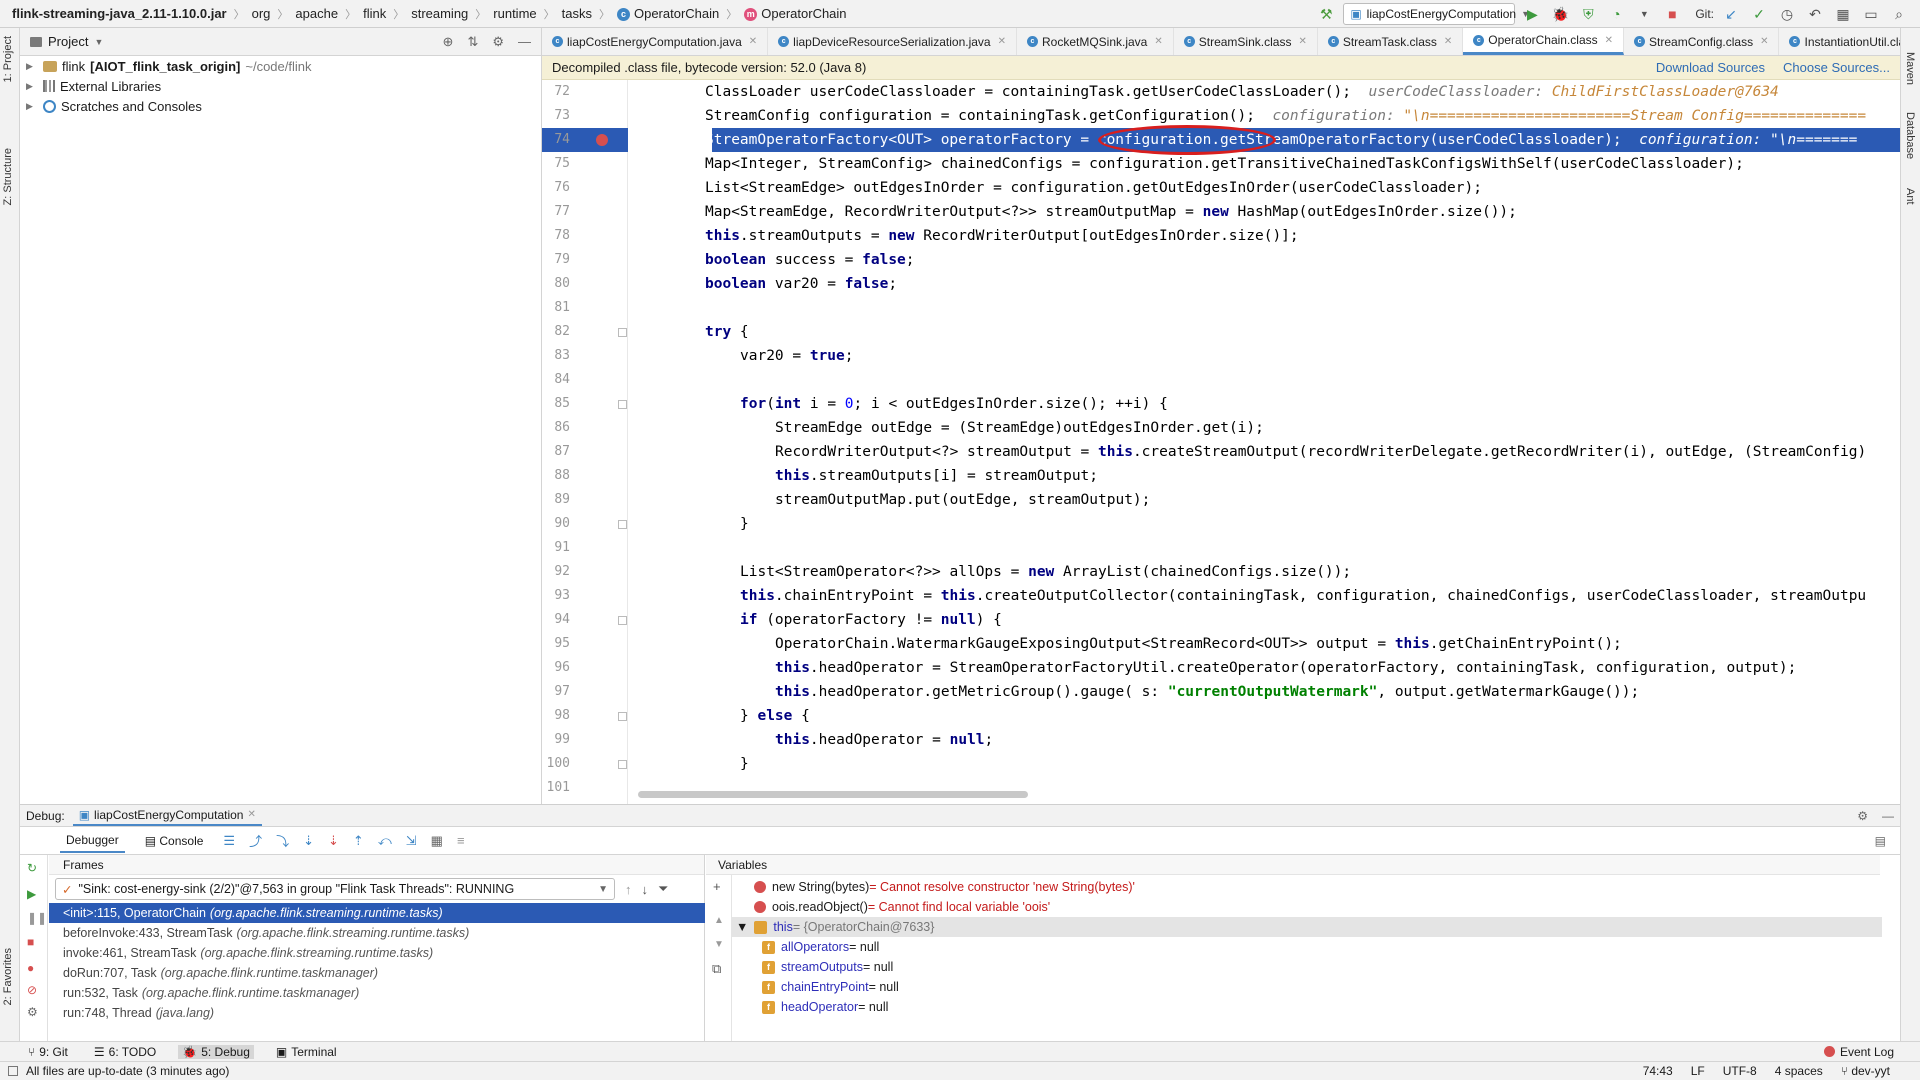 Image resolution: width=1920 pixels, height=1080 pixels. I want to click on breadcrumb-item: m OperatorChain, so click(795, 14).